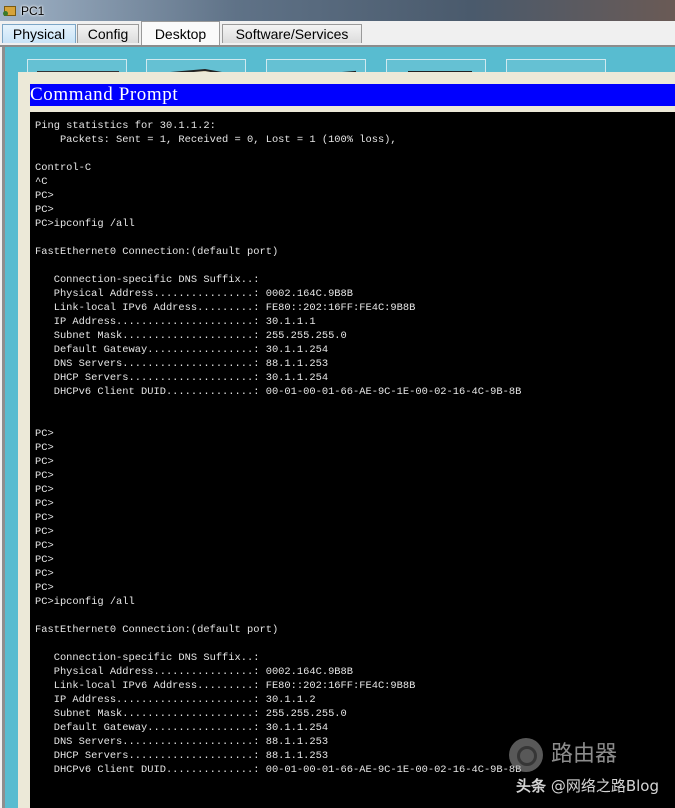 The width and height of the screenshot is (675, 808). Describe the element at coordinates (33, 10) in the screenshot. I see `window-title: PC1` at that location.